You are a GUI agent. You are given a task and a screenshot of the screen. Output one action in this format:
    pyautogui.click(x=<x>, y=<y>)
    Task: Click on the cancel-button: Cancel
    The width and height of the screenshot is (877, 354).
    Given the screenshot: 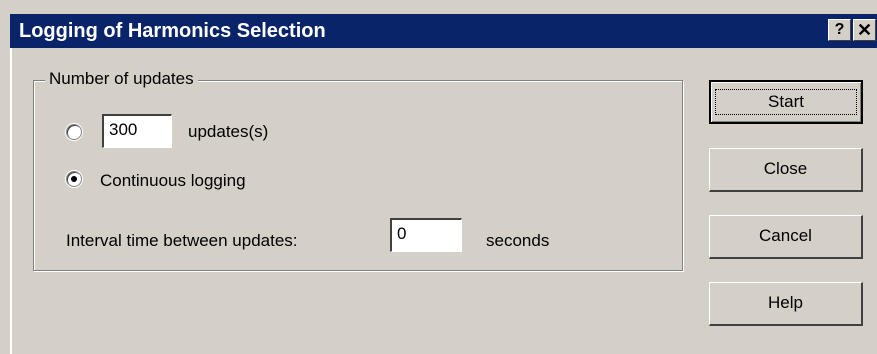 What is the action you would take?
    pyautogui.click(x=786, y=237)
    